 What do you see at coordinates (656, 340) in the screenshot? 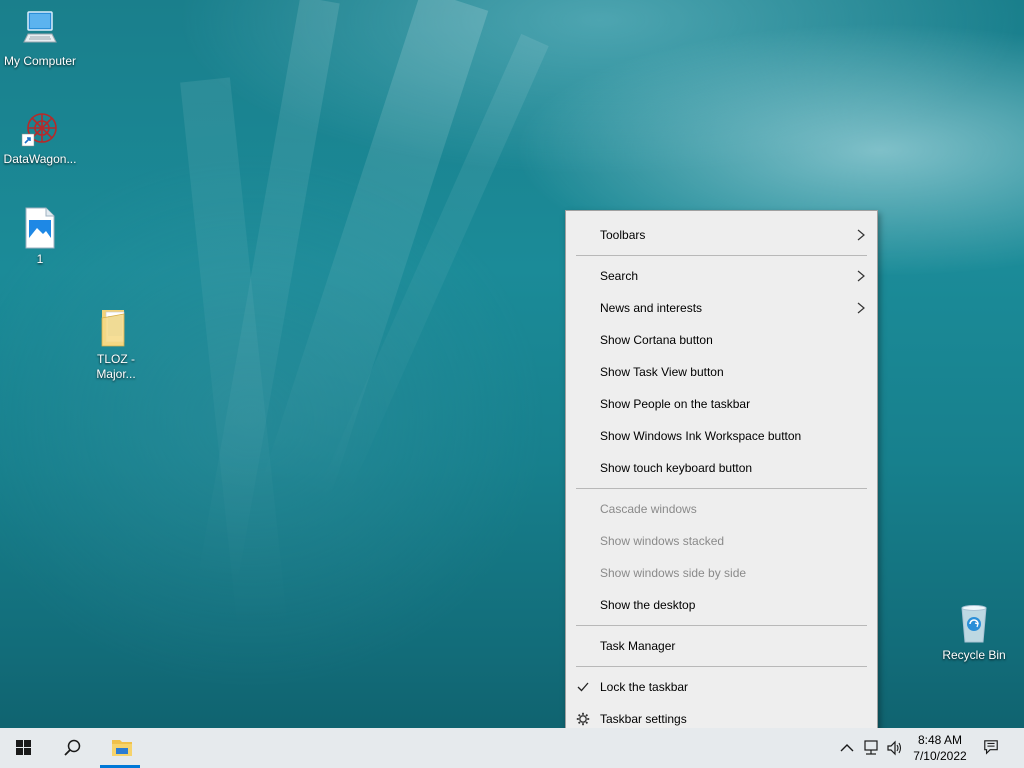
I see `menu-item-label: Show Cortana button` at bounding box center [656, 340].